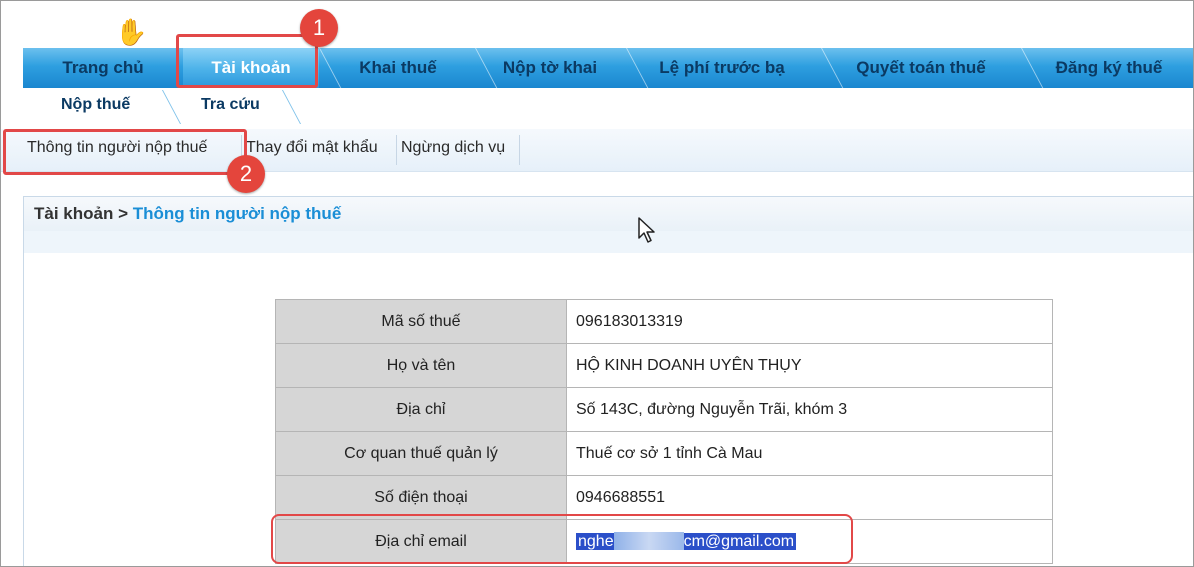  What do you see at coordinates (237, 213) in the screenshot?
I see `breadcrumb-current: Thông tin người nộp thuế` at bounding box center [237, 213].